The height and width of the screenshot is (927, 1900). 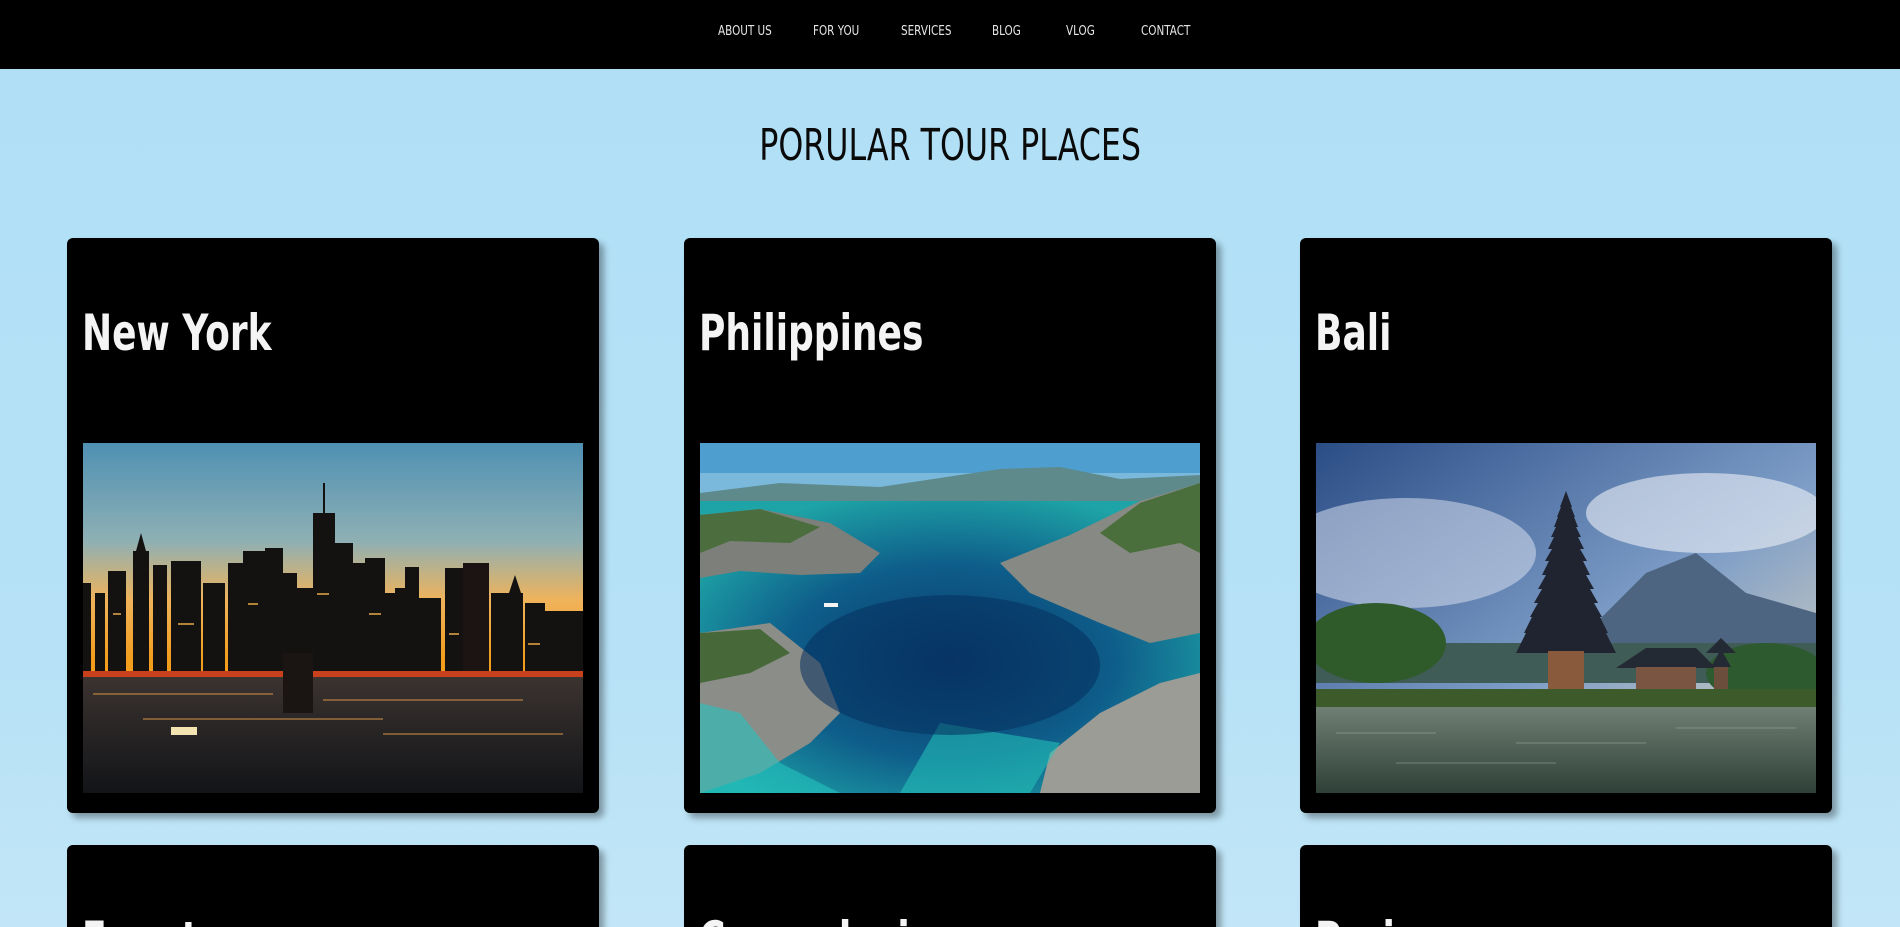 What do you see at coordinates (1566, 886) in the screenshot?
I see `card-paris: Paris` at bounding box center [1566, 886].